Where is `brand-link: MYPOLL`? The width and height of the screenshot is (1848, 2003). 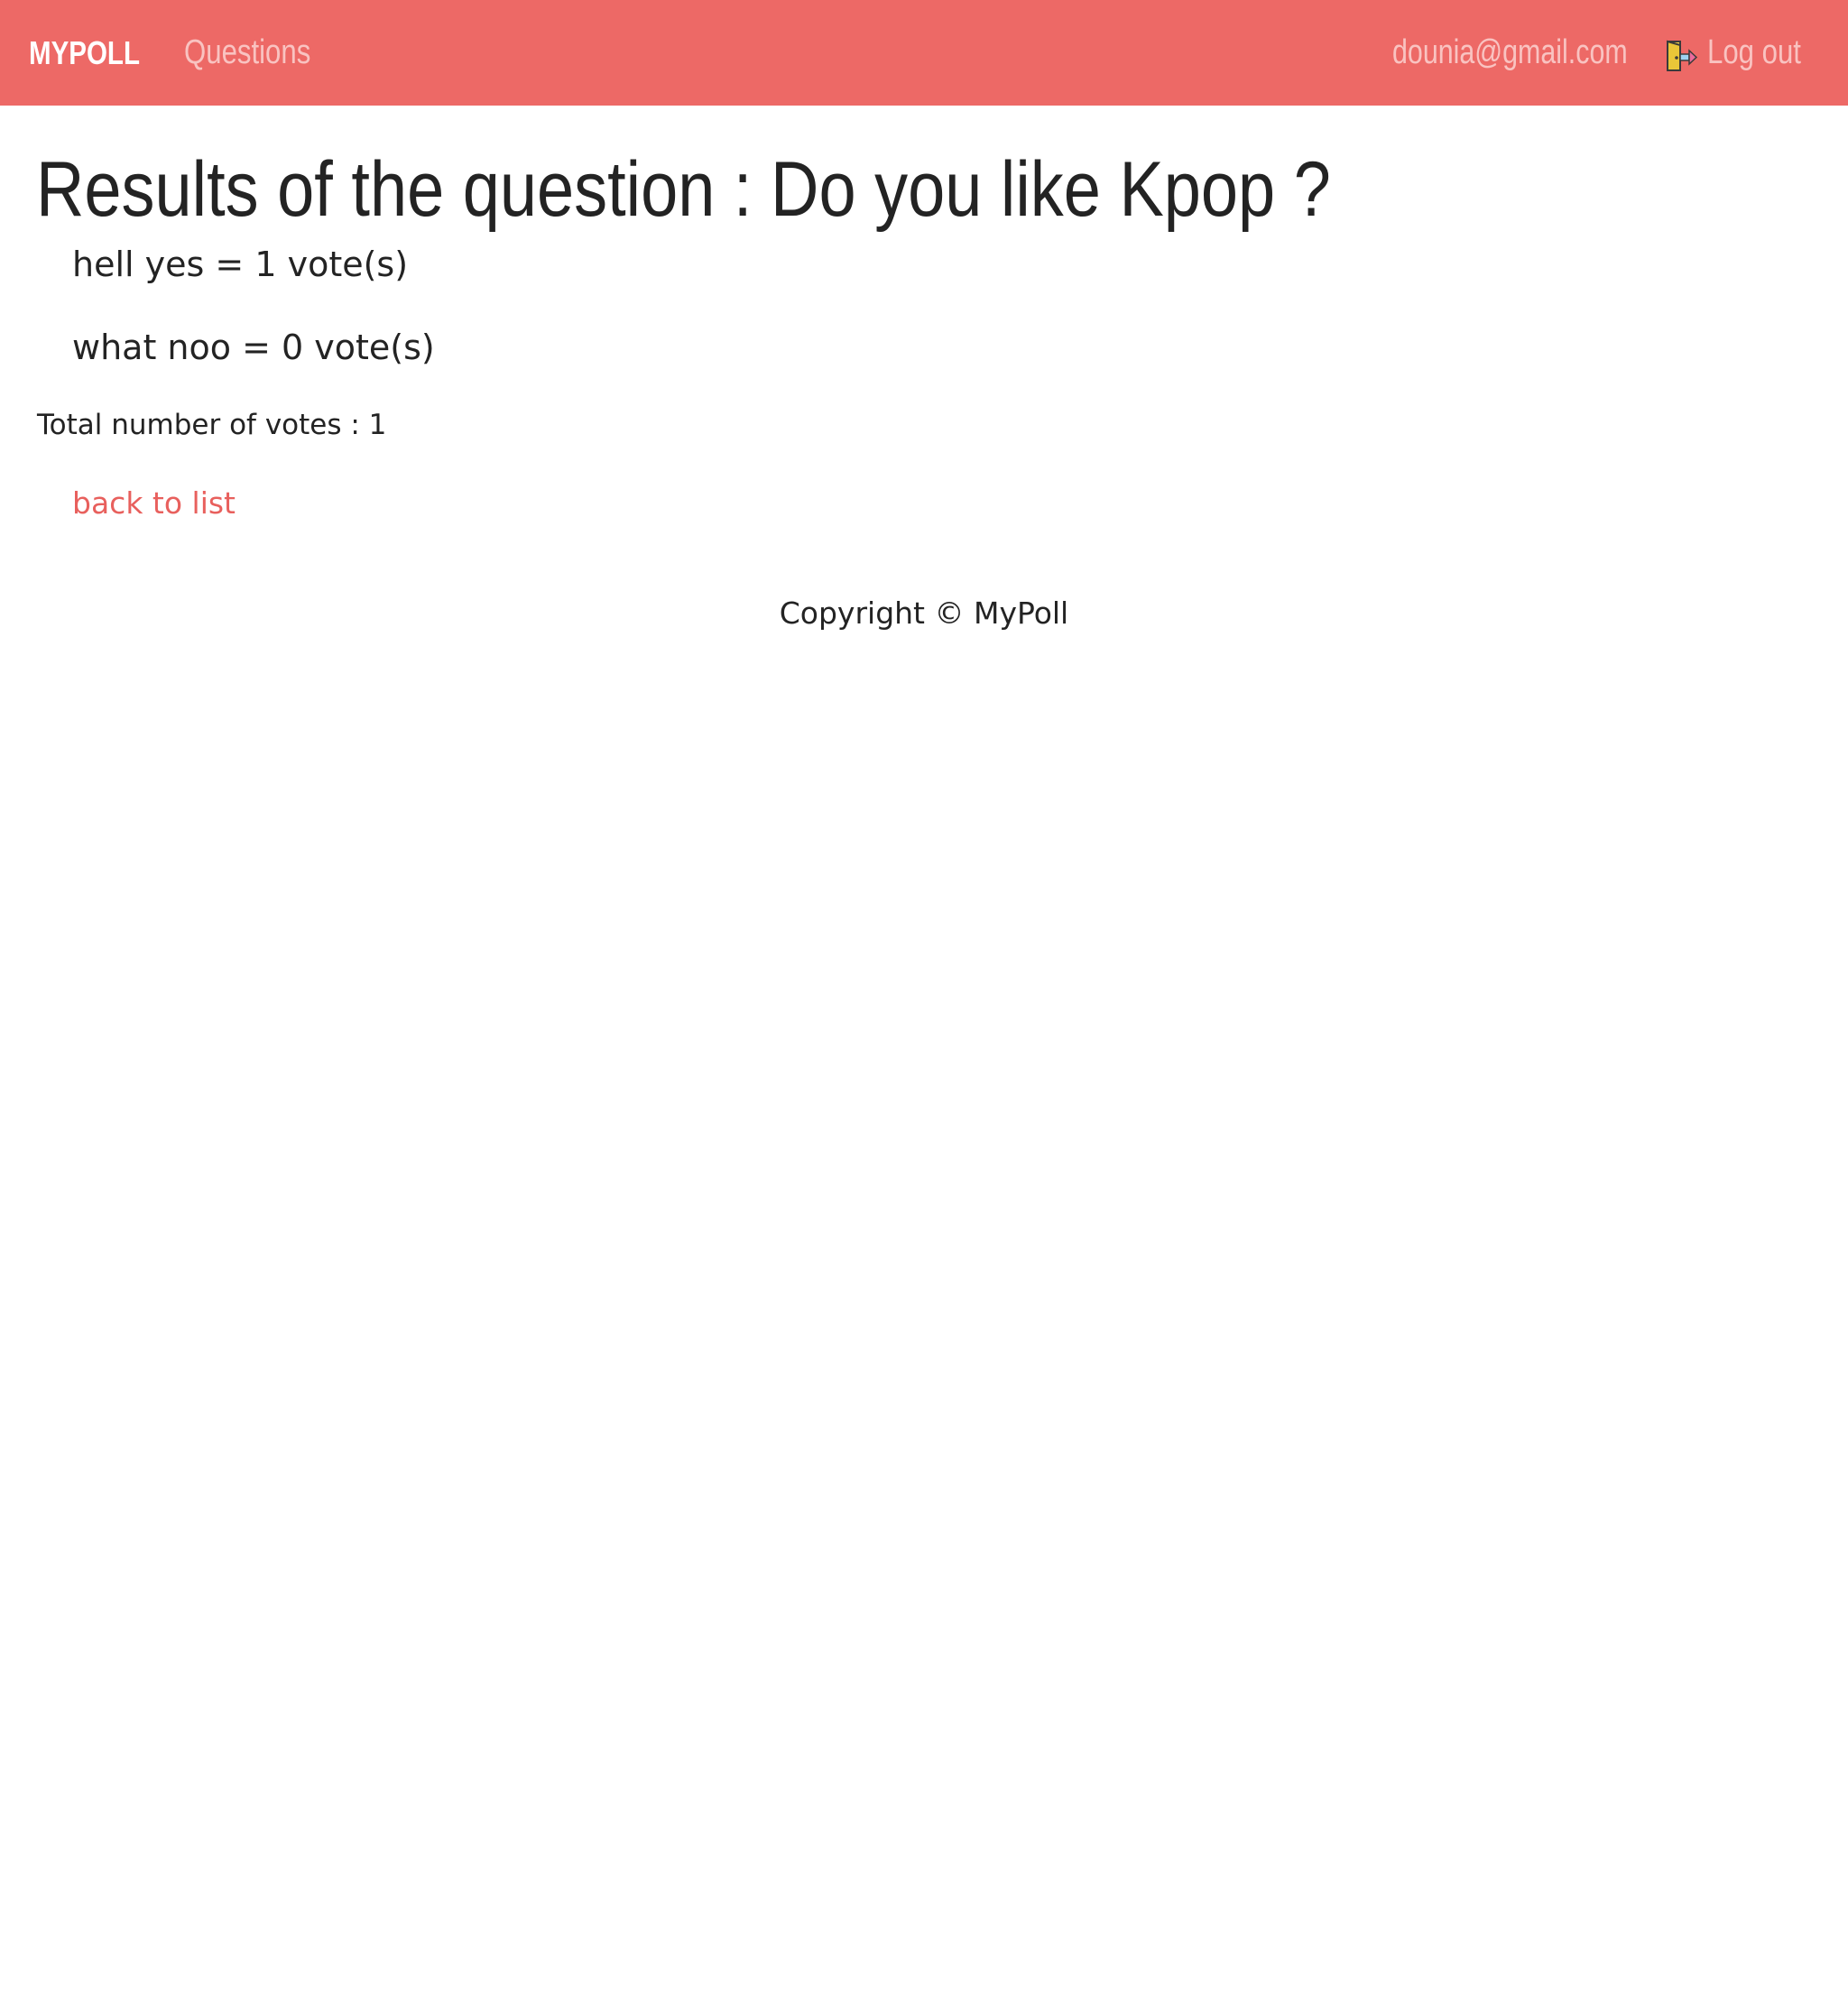 brand-link: MYPOLL is located at coordinates (84, 53).